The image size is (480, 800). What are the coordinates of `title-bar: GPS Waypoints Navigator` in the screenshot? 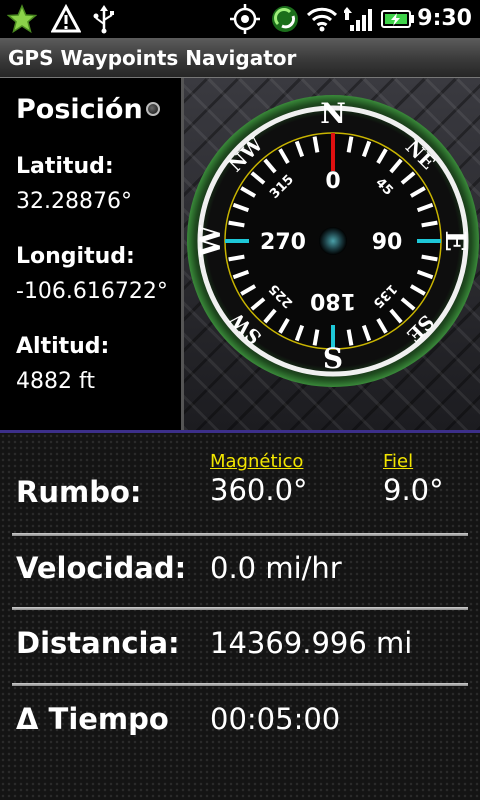 It's located at (240, 58).